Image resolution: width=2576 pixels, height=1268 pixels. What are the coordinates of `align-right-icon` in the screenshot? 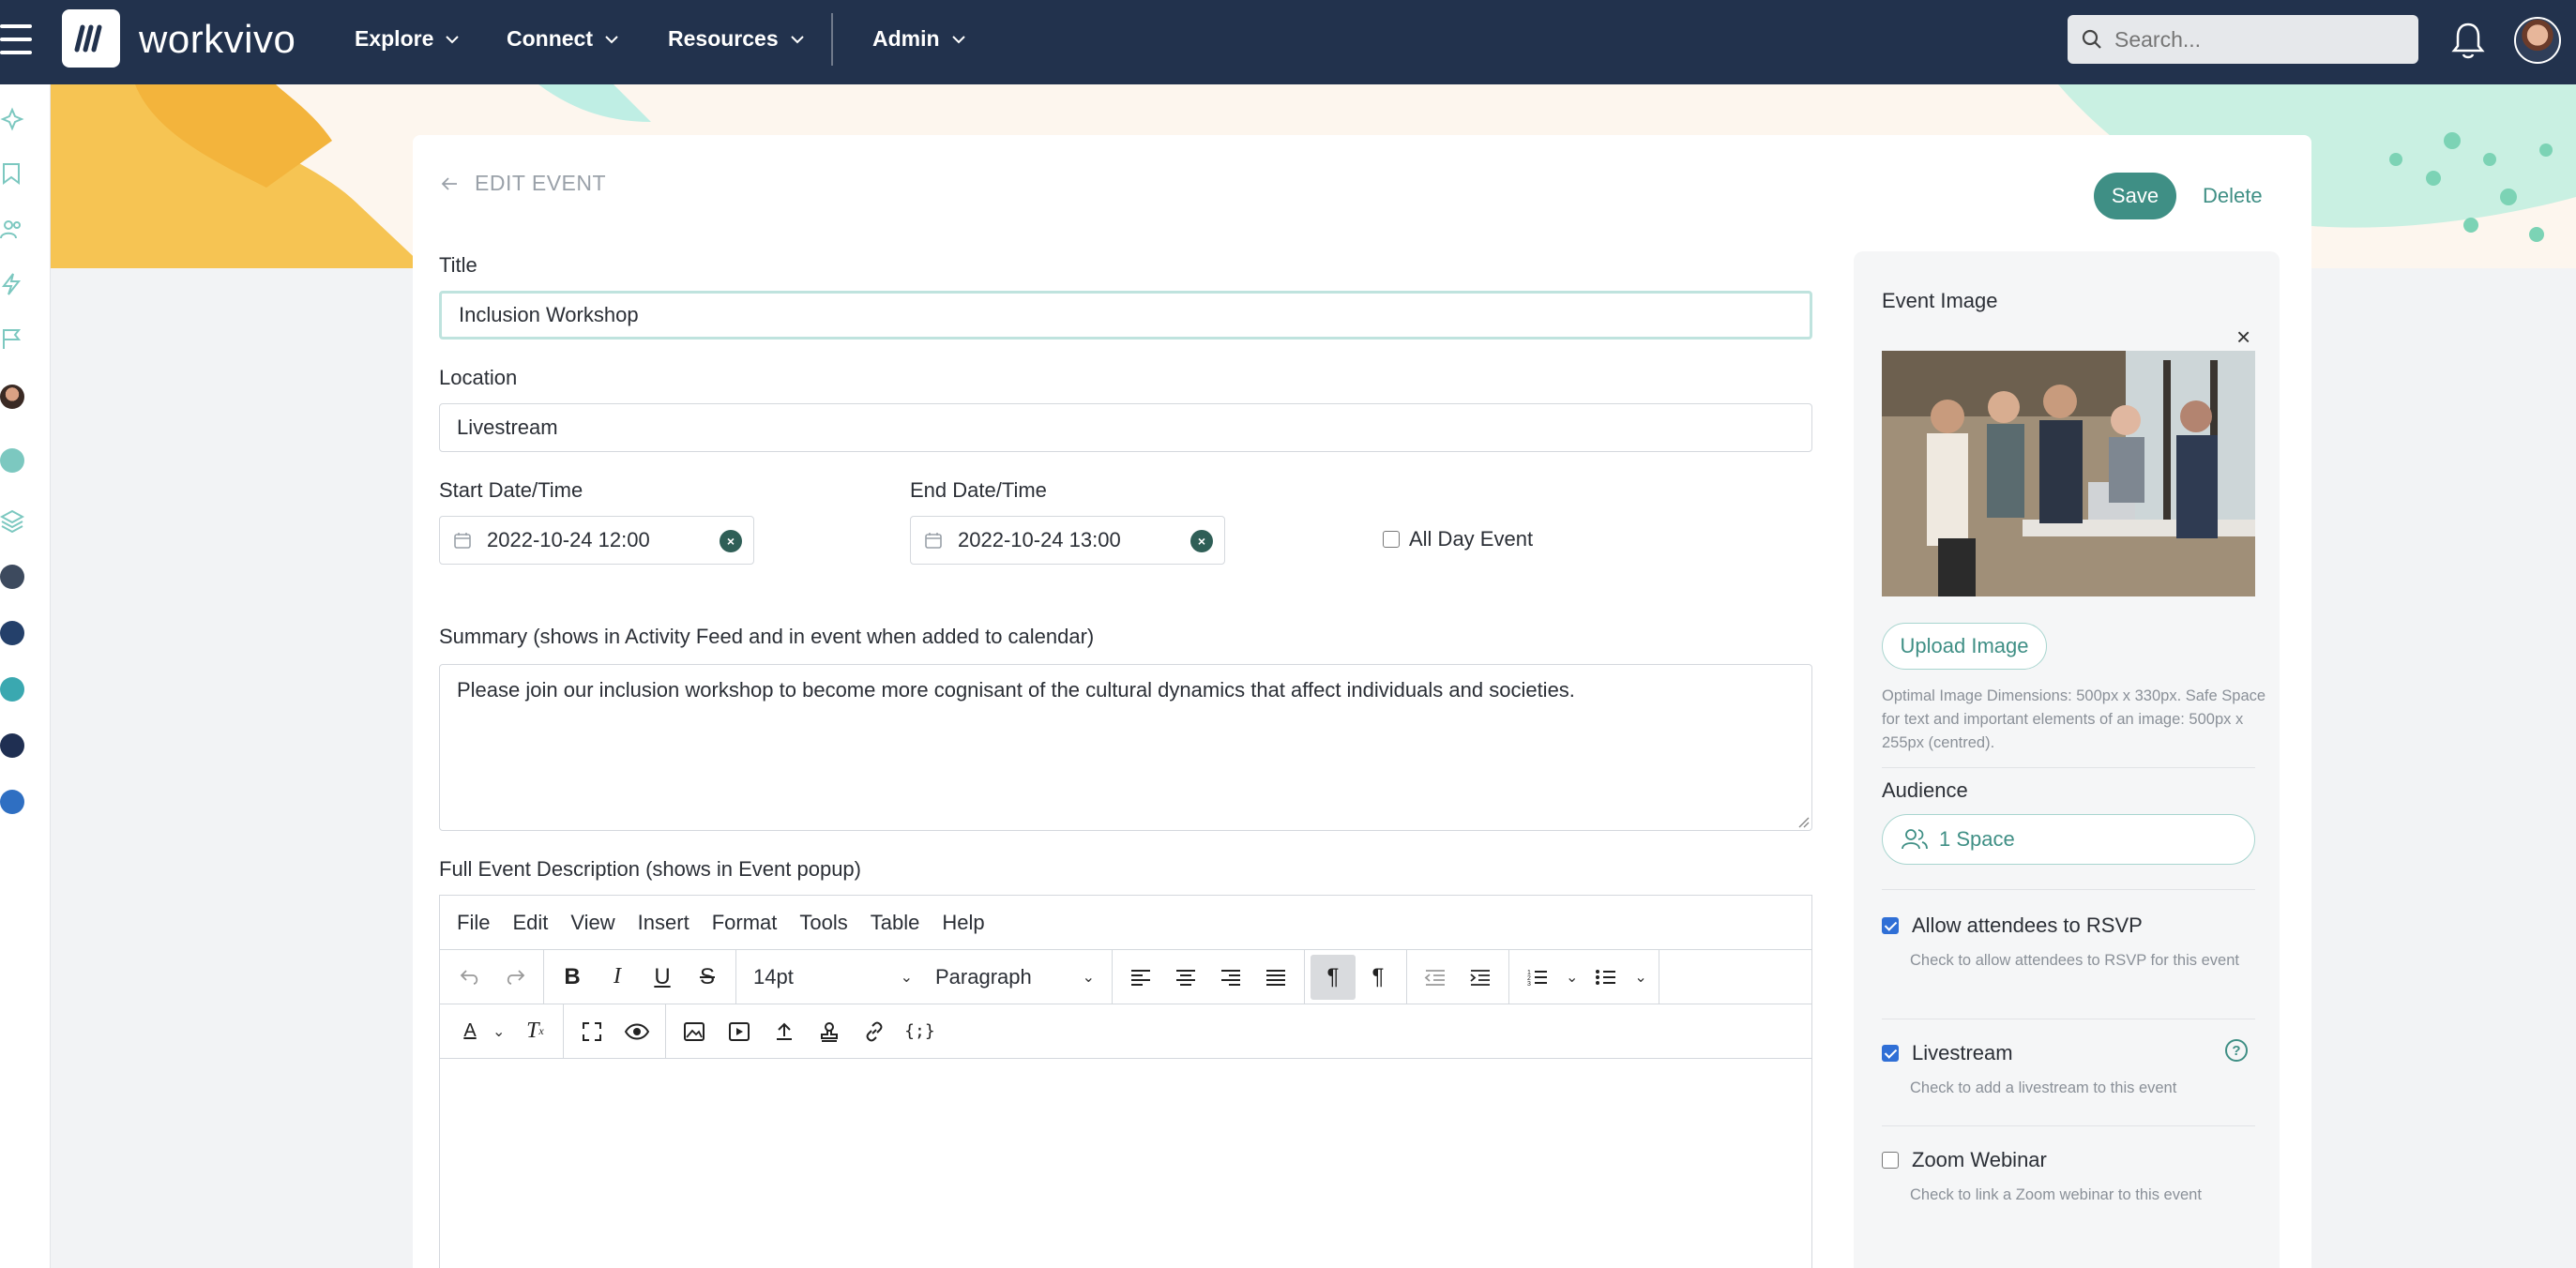 It's located at (1230, 978).